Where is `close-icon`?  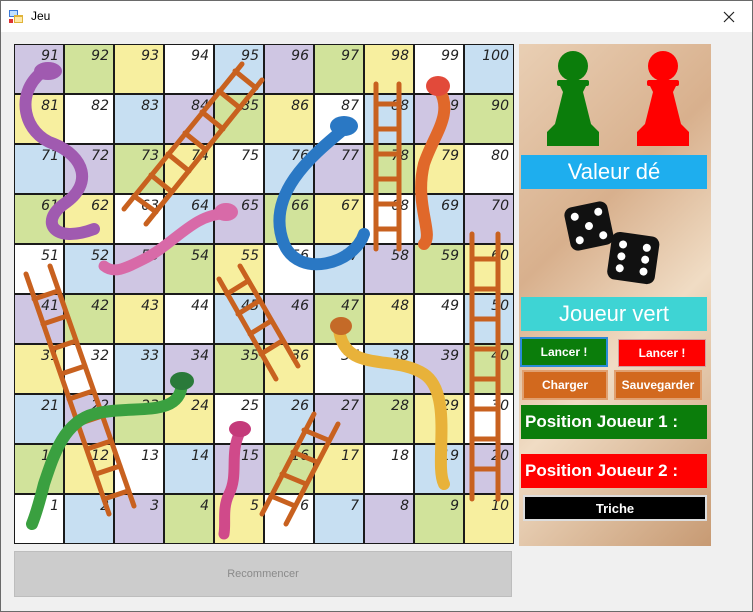 close-icon is located at coordinates (729, 16).